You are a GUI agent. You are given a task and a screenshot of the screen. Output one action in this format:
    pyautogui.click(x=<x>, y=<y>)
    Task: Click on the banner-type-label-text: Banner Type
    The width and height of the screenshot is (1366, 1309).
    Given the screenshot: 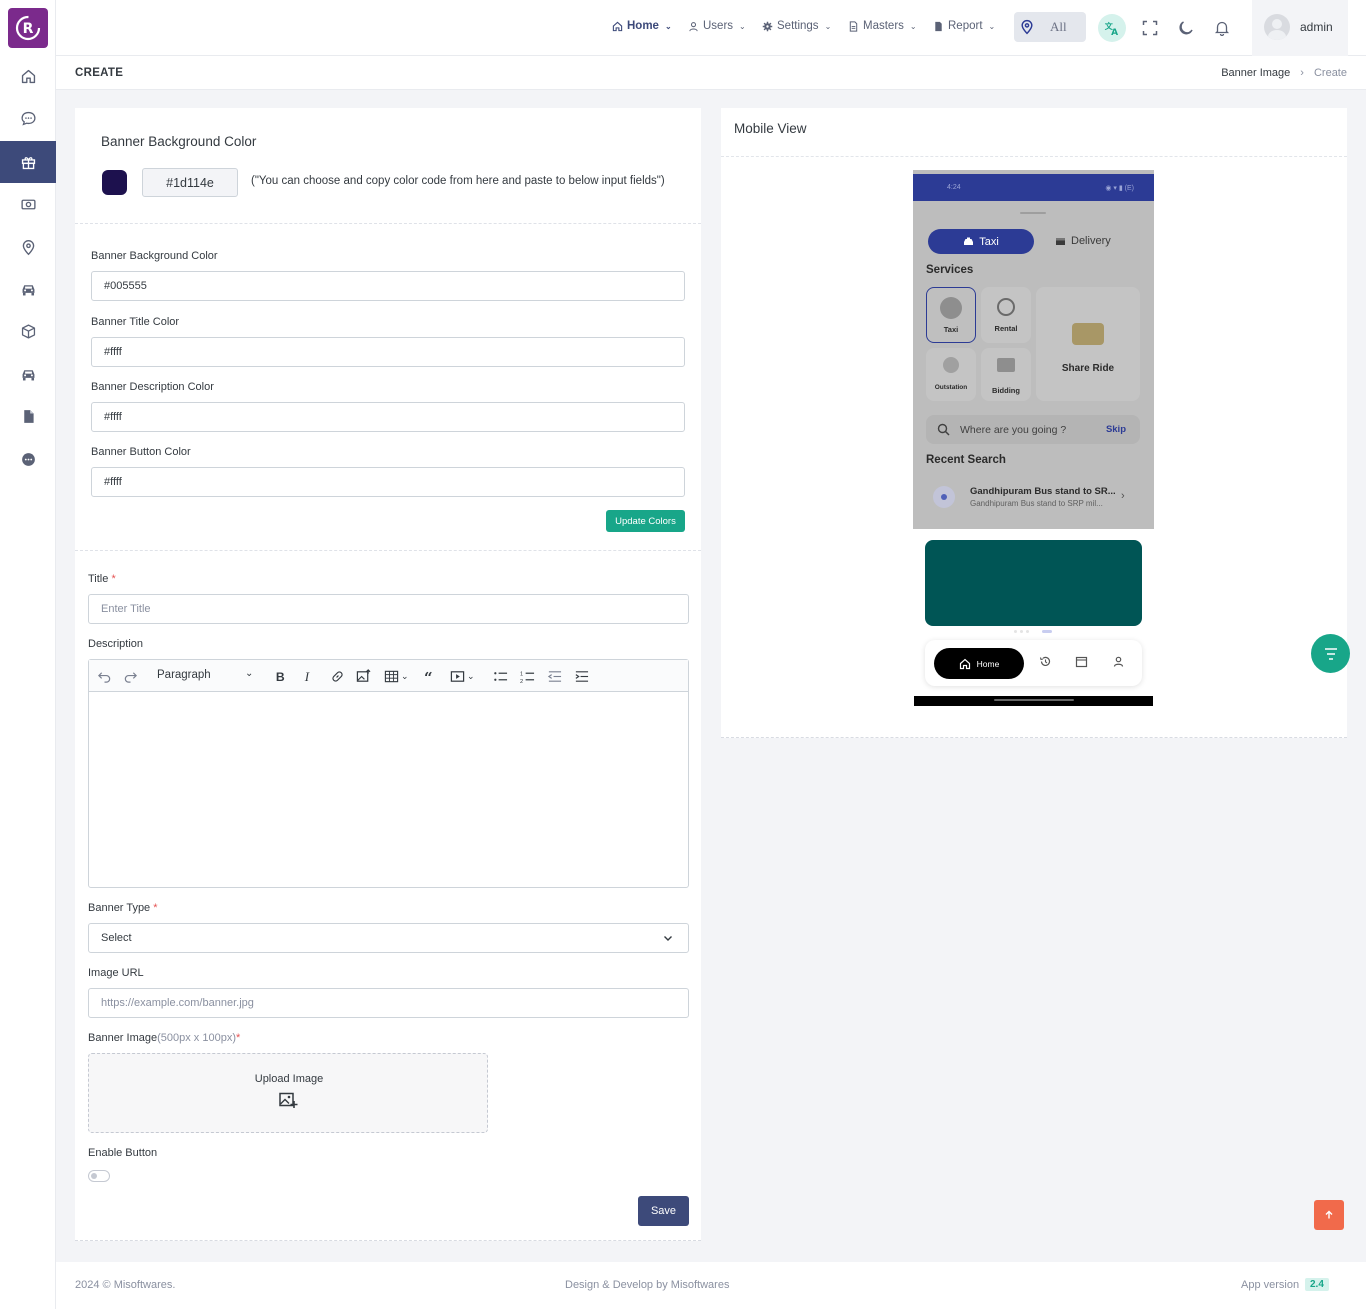 What is the action you would take?
    pyautogui.click(x=119, y=908)
    